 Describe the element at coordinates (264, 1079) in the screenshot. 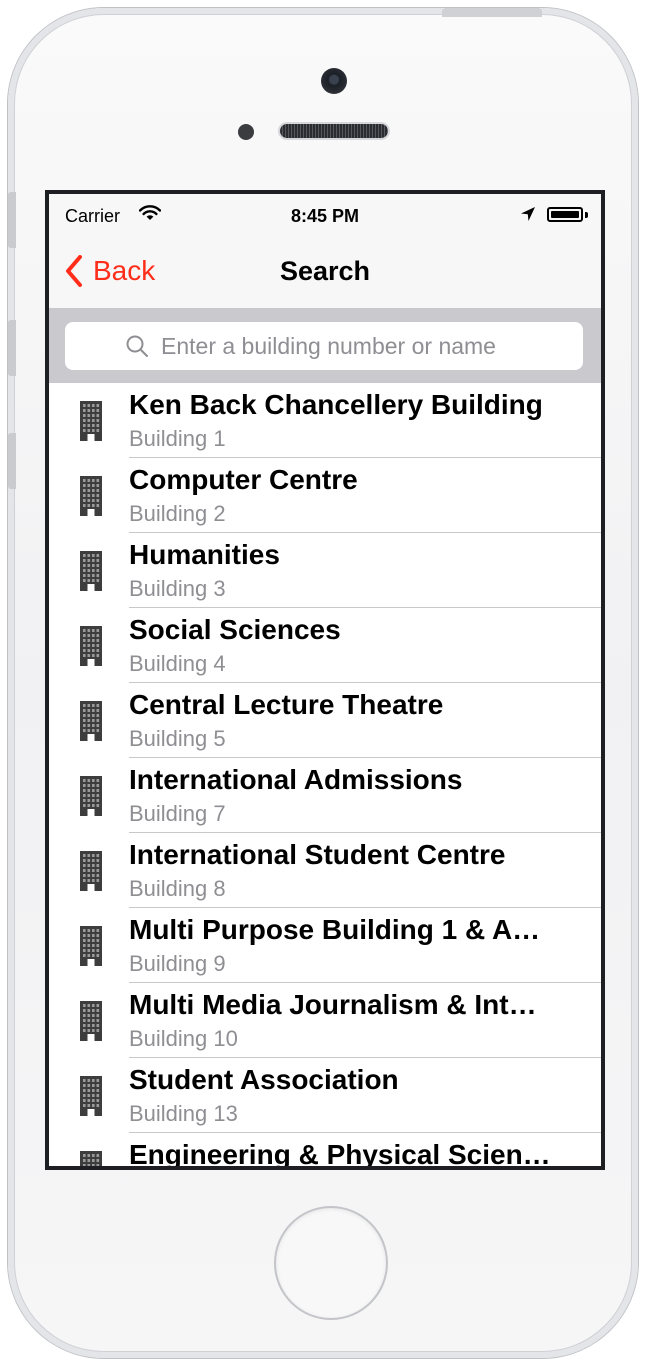

I see `building-name: Student Association` at that location.